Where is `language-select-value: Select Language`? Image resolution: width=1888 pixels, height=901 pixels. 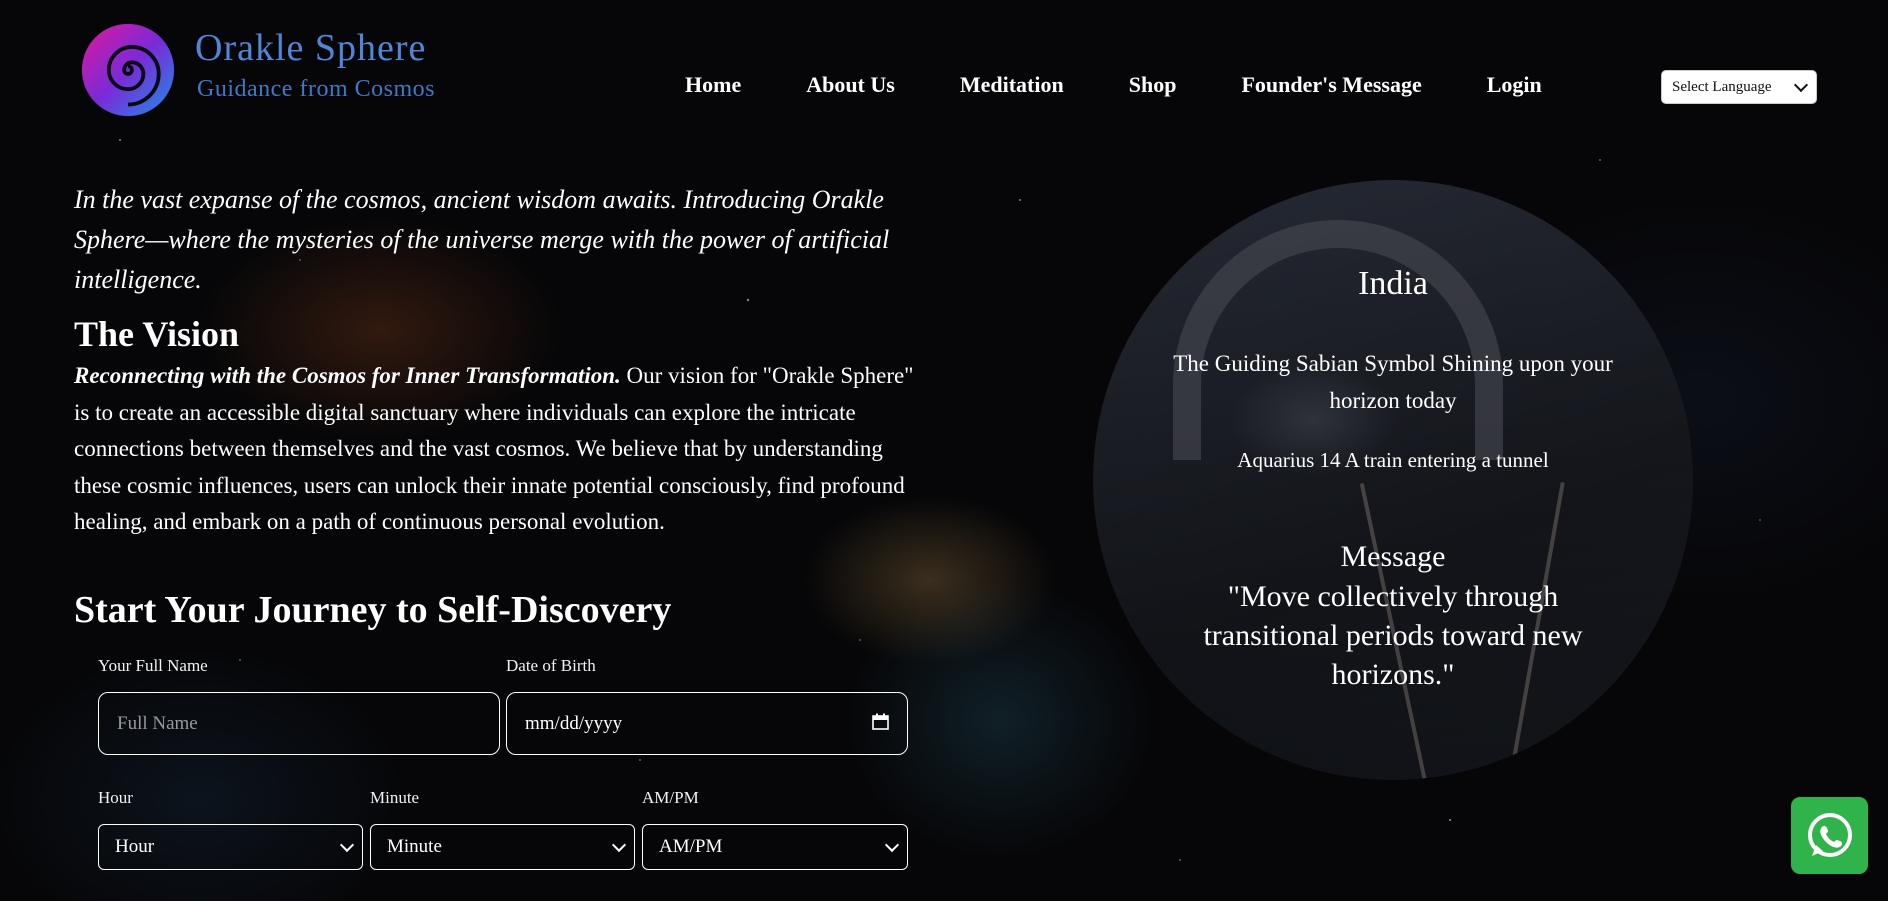
language-select-value: Select Language is located at coordinates (1722, 86).